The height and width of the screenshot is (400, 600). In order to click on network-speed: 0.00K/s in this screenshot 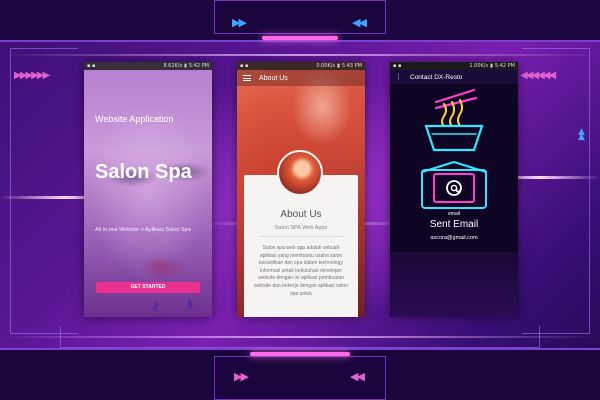, I will do `click(326, 66)`.